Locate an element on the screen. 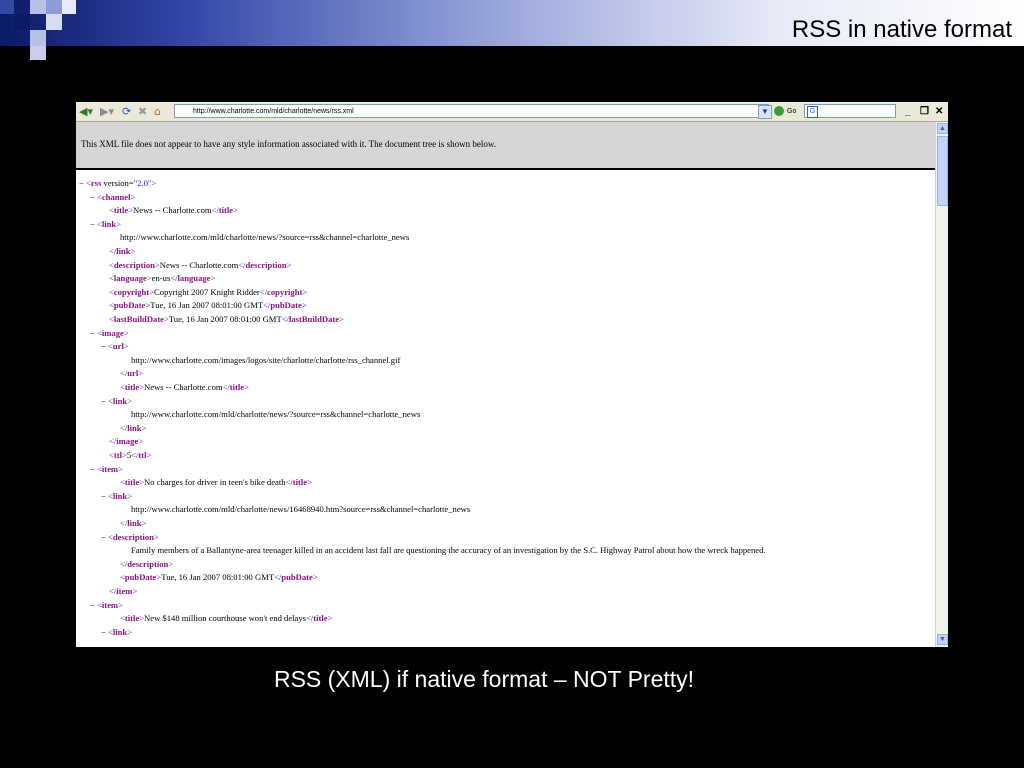 Image resolution: width=1024 pixels, height=768 pixels. close-icon: ✕ is located at coordinates (939, 111).